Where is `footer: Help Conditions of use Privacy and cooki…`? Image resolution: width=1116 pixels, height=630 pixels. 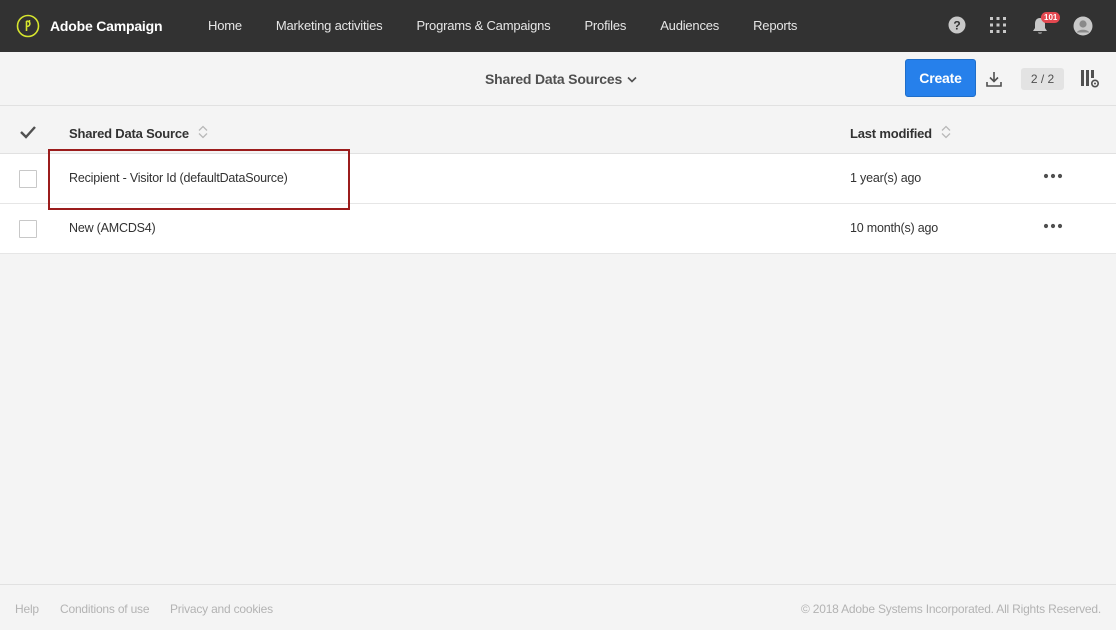 footer: Help Conditions of use Privacy and cooki… is located at coordinates (558, 607).